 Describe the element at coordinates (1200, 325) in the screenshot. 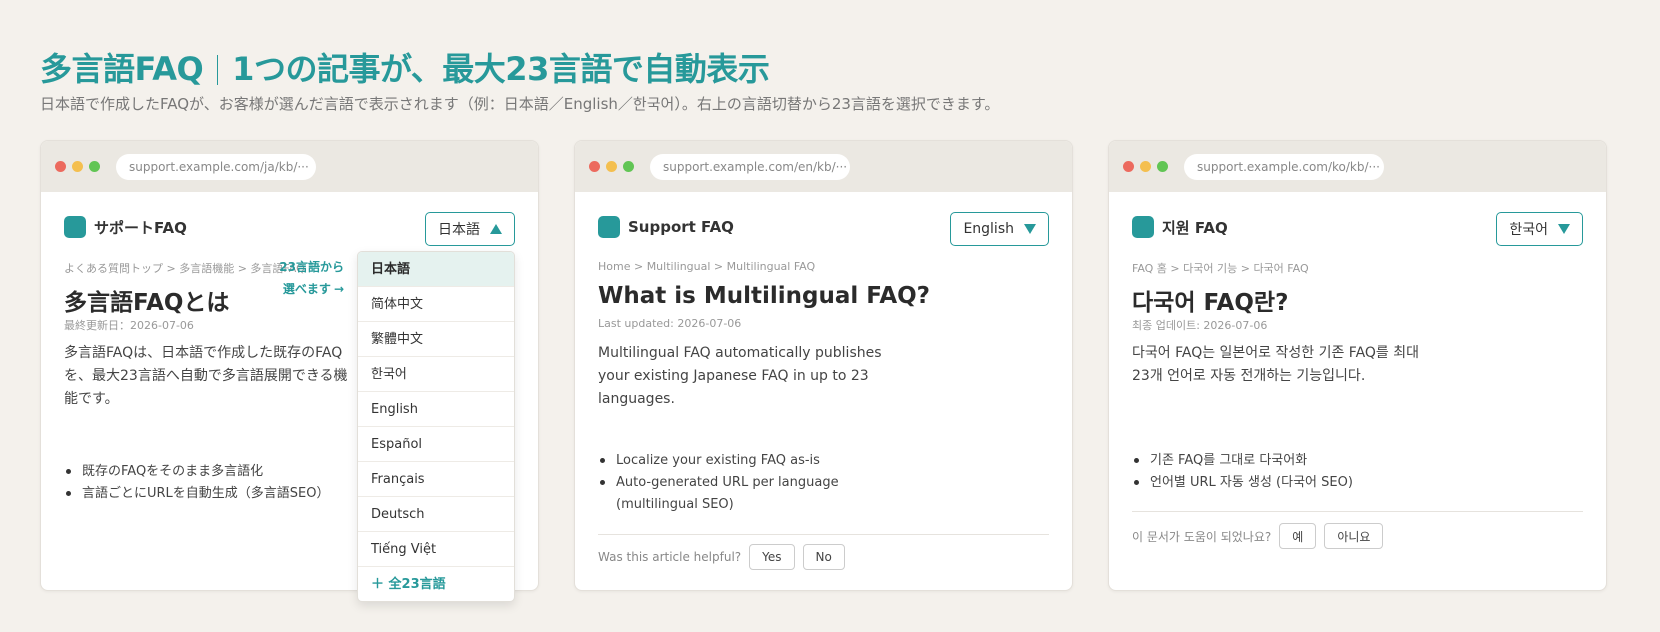

I see `last-updated: 최종 업데이트: 2026-07-06` at that location.